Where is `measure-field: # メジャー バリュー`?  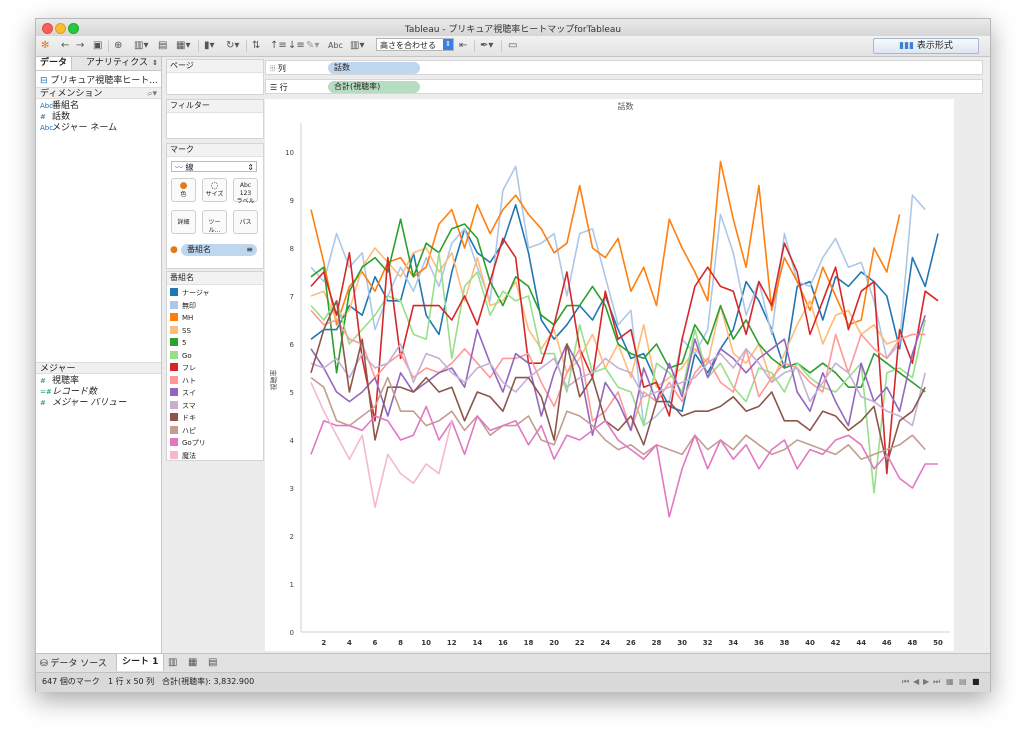 measure-field: # メジャー バリュー is located at coordinates (83, 403).